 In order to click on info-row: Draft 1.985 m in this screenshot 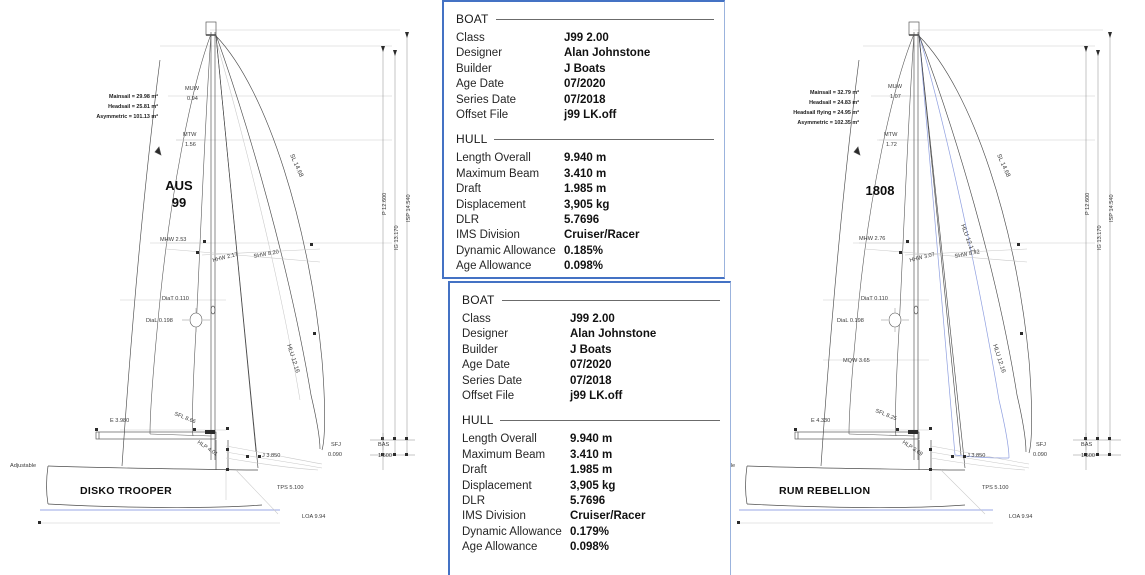, I will do `click(591, 470)`.